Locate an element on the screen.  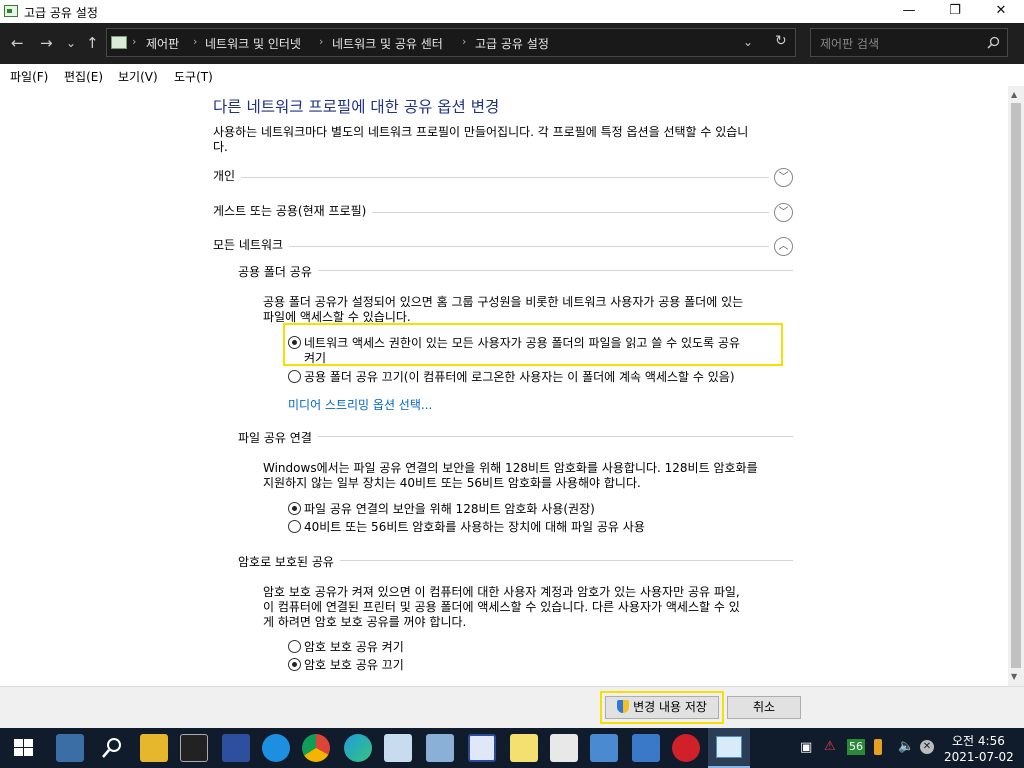
alert-tray-icon: ⚠ is located at coordinates (830, 746).